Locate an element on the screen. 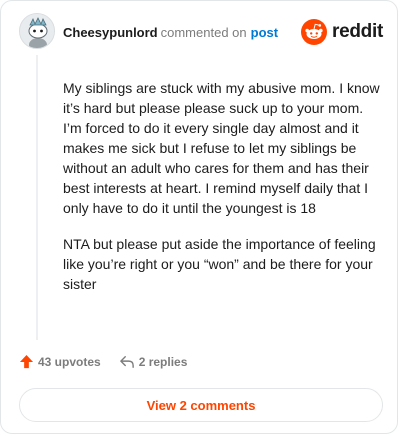 The image size is (400, 436). avatar-icon is located at coordinates (37, 31).